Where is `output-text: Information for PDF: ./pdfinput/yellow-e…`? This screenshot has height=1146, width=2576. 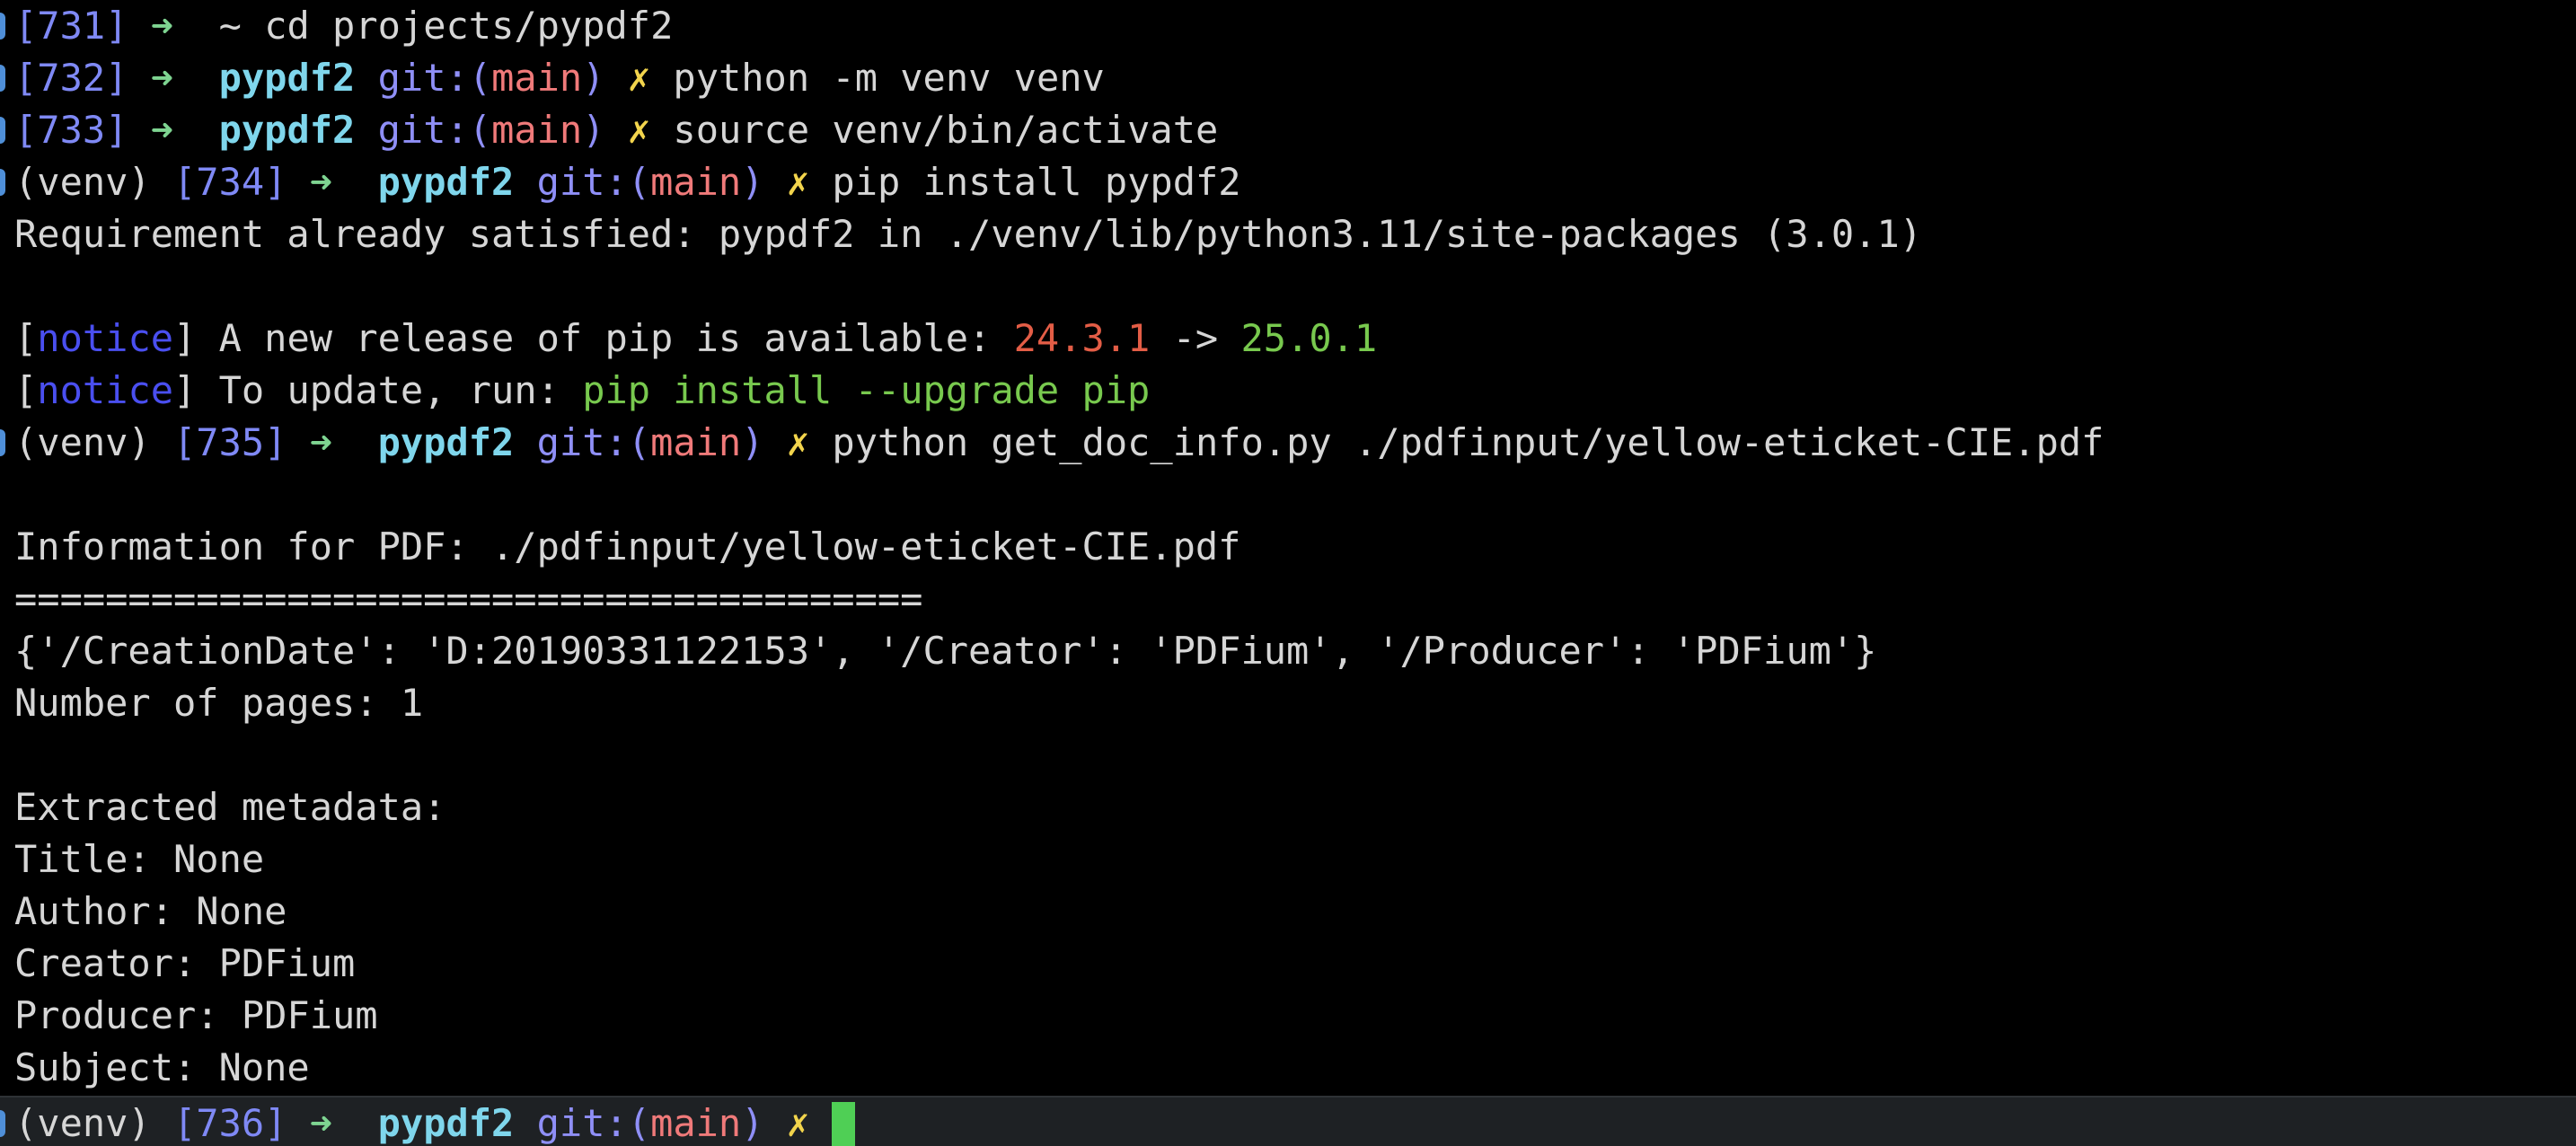
output-text: Information for PDF: ./pdfinput/yellow-e… is located at coordinates (627, 547).